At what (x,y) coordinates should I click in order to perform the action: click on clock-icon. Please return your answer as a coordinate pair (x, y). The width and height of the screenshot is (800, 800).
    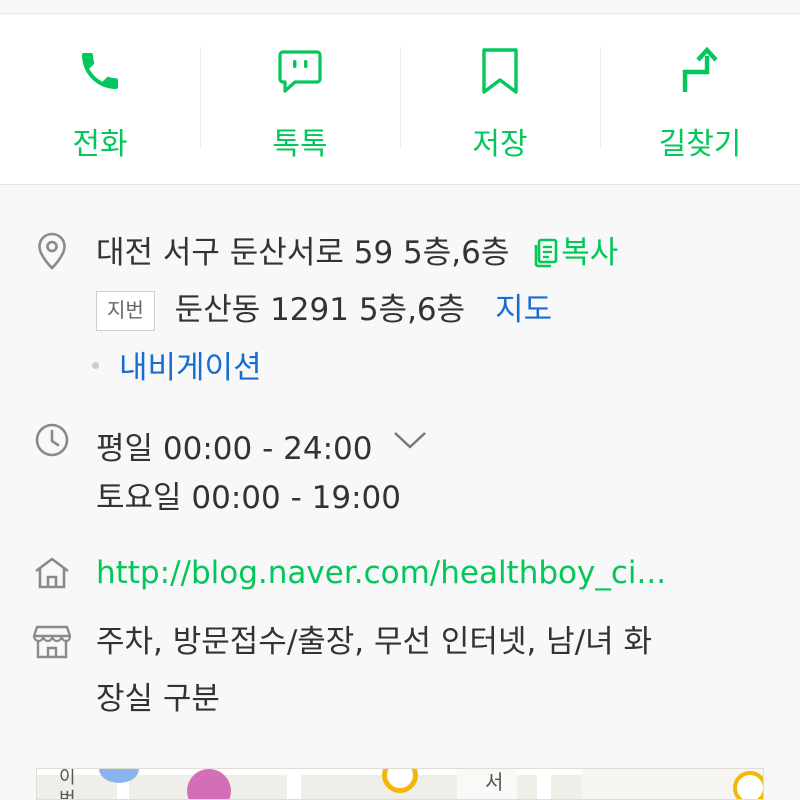
    Looking at the image, I should click on (52, 440).